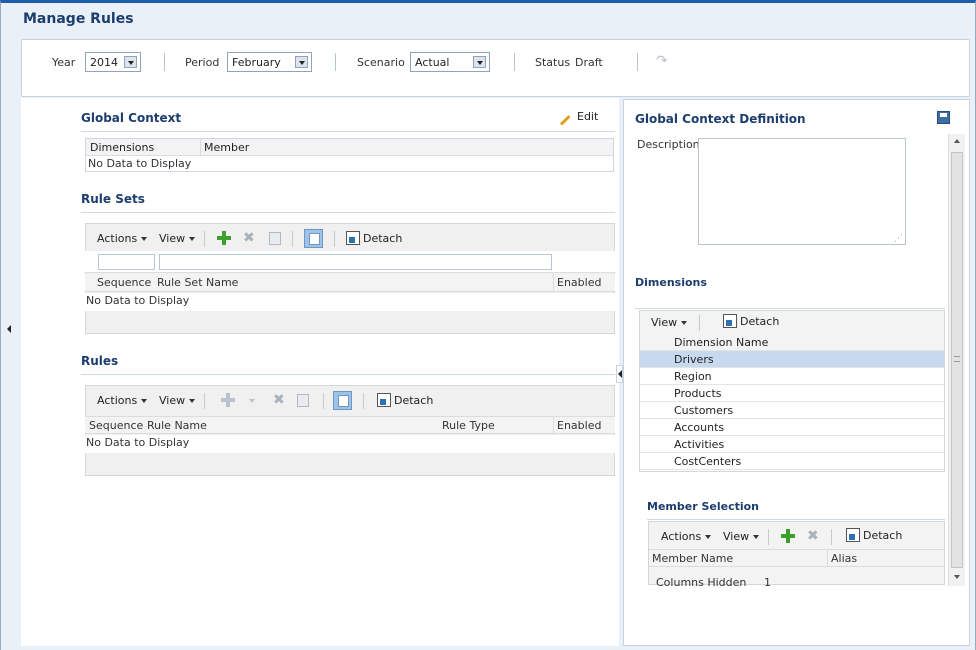 The image size is (976, 650). I want to click on column-header: Member Name, so click(692, 558).